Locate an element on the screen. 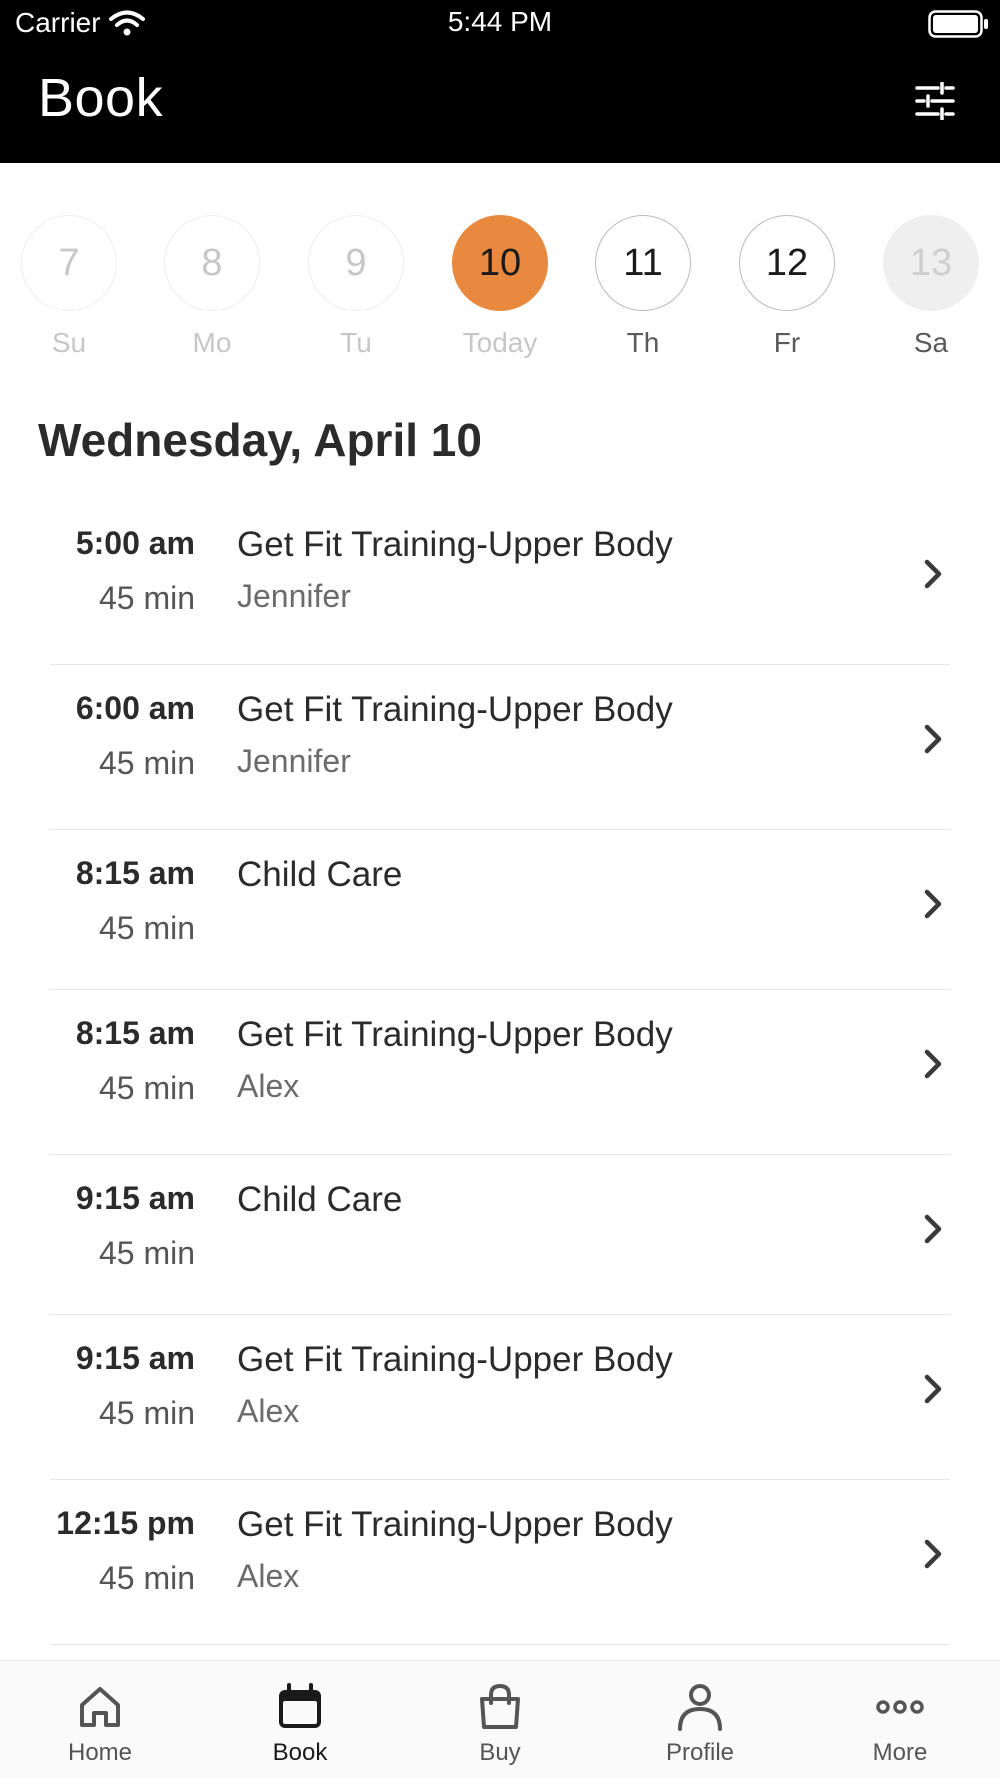 The image size is (1000, 1778). tab-label: Home is located at coordinates (100, 1752).